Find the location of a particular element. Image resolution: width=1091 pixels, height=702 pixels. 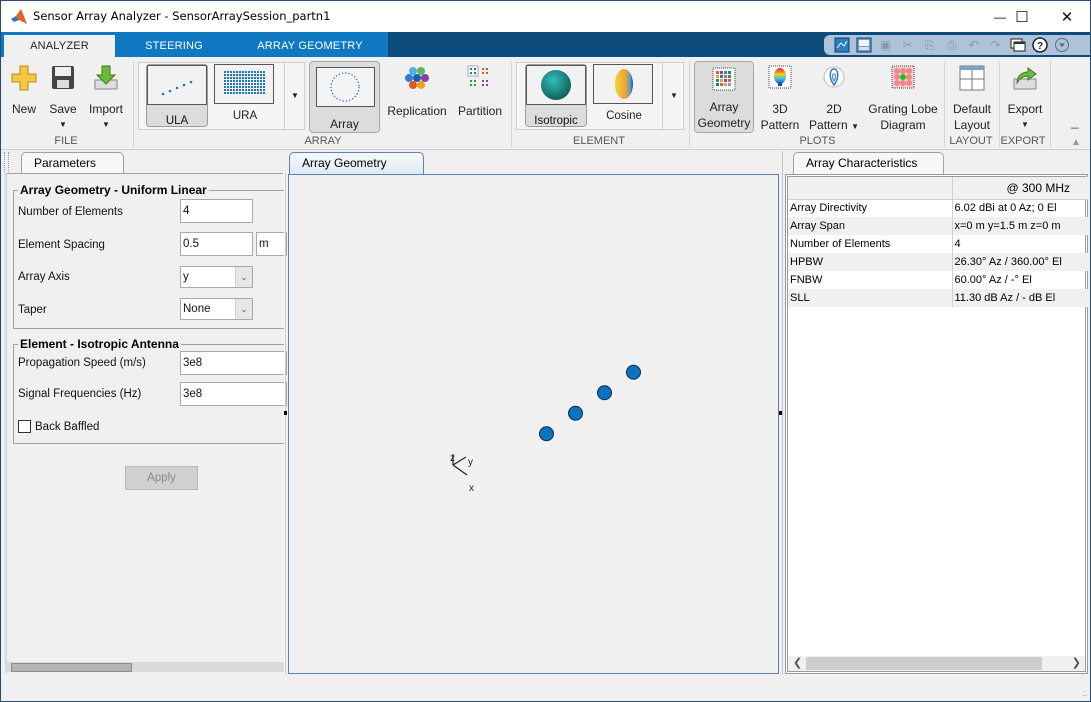

ula-button: ULA is located at coordinates (177, 95).